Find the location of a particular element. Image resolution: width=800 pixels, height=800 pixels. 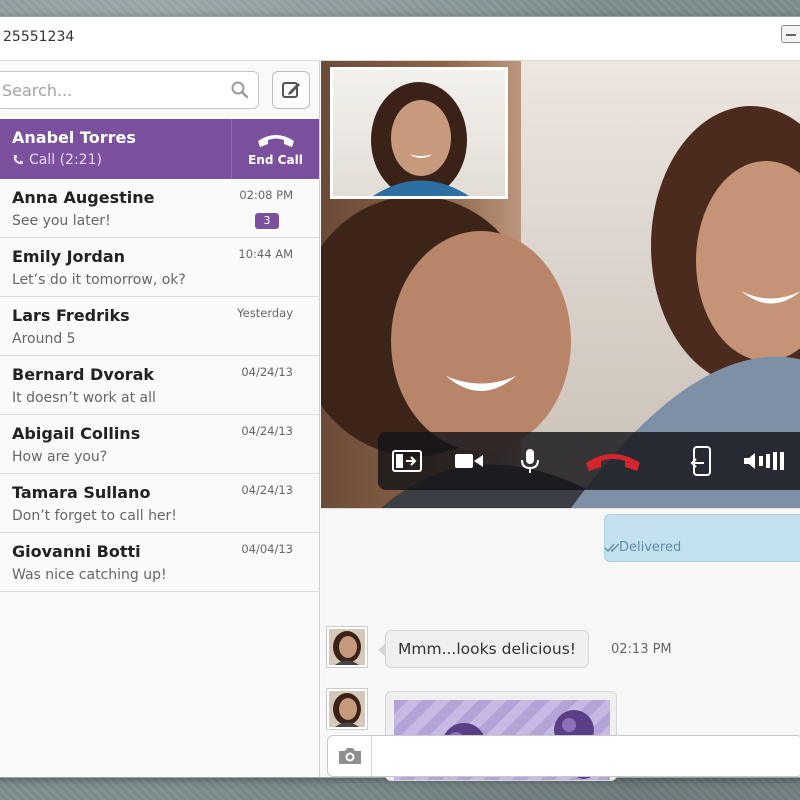

attach-photo-button is located at coordinates (350, 756).